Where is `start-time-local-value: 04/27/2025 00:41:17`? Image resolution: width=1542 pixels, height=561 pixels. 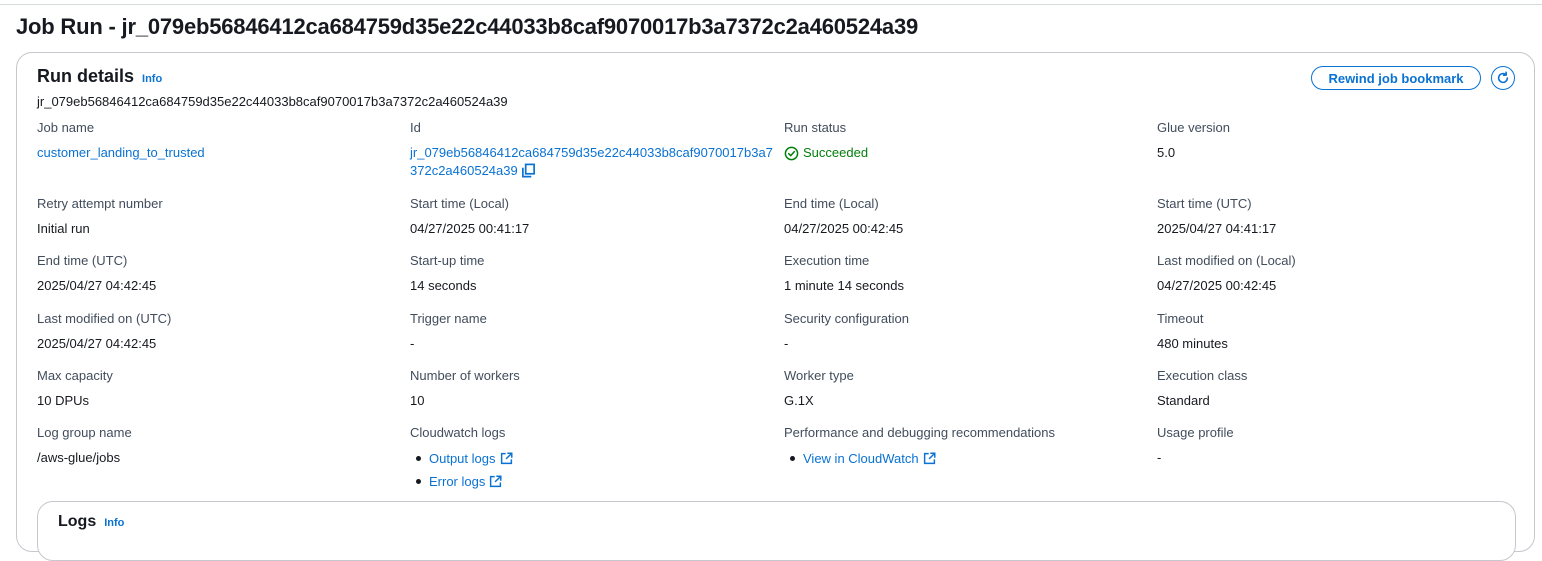
start-time-local-value: 04/27/2025 00:41:17 is located at coordinates (470, 228).